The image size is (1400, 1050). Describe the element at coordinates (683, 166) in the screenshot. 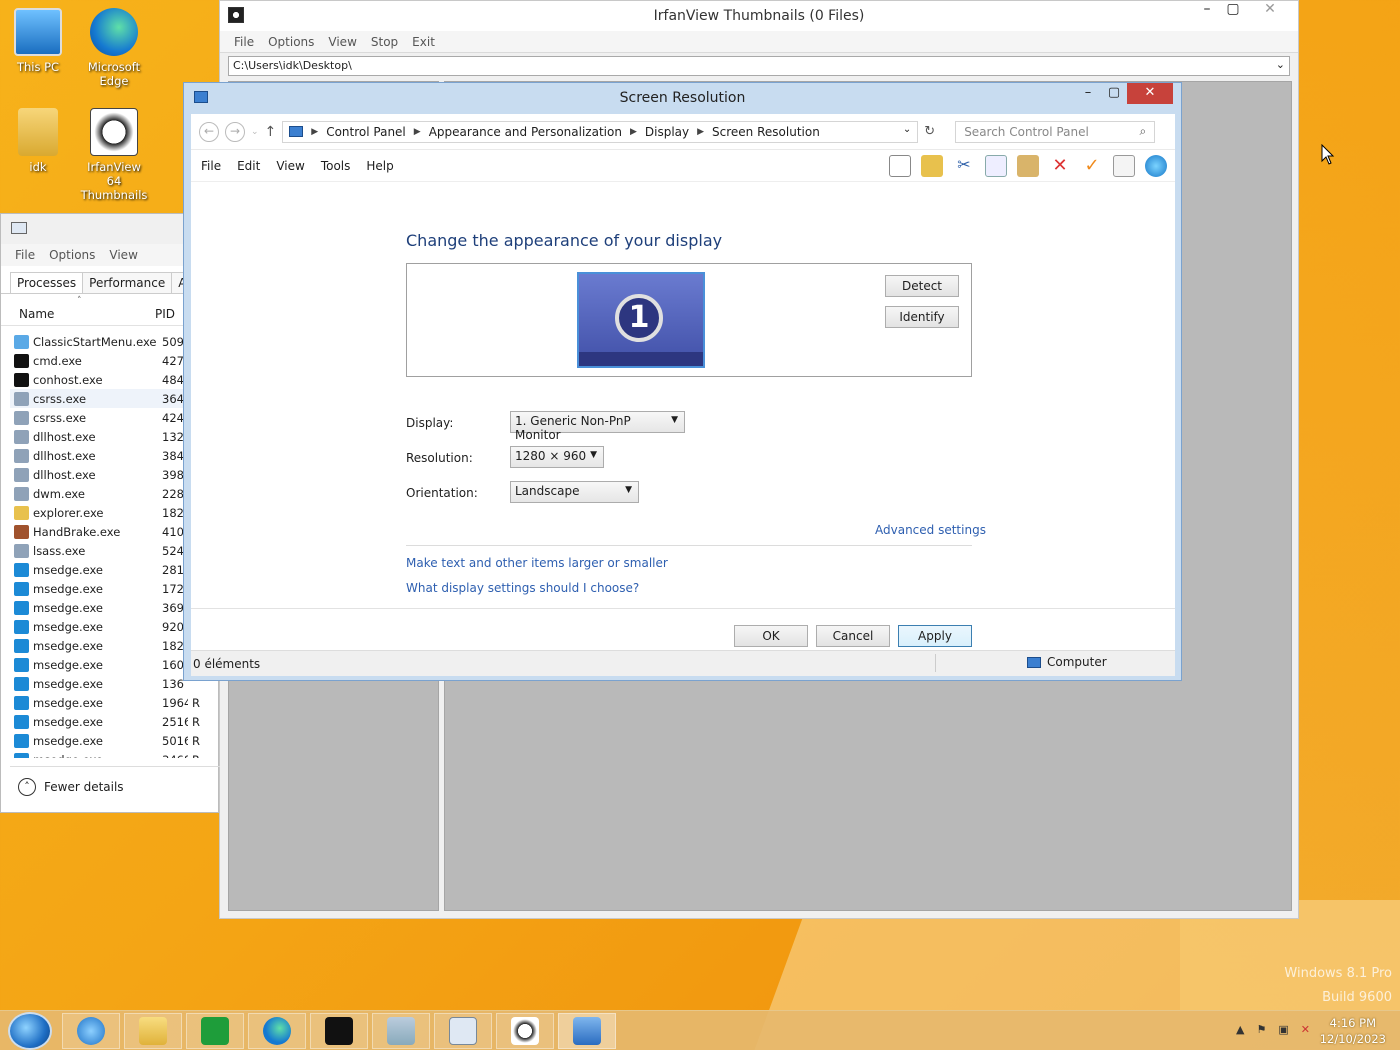

I see `screen-resolution-menu-bar: File Edit View Tools Help ✂ ✕ ✓` at that location.